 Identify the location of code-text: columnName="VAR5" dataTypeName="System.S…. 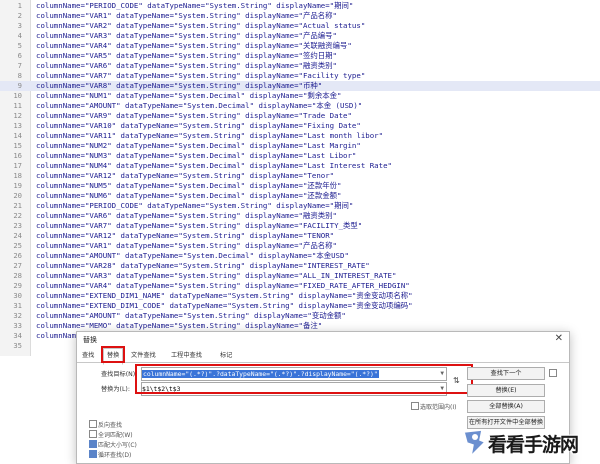
(186, 55).